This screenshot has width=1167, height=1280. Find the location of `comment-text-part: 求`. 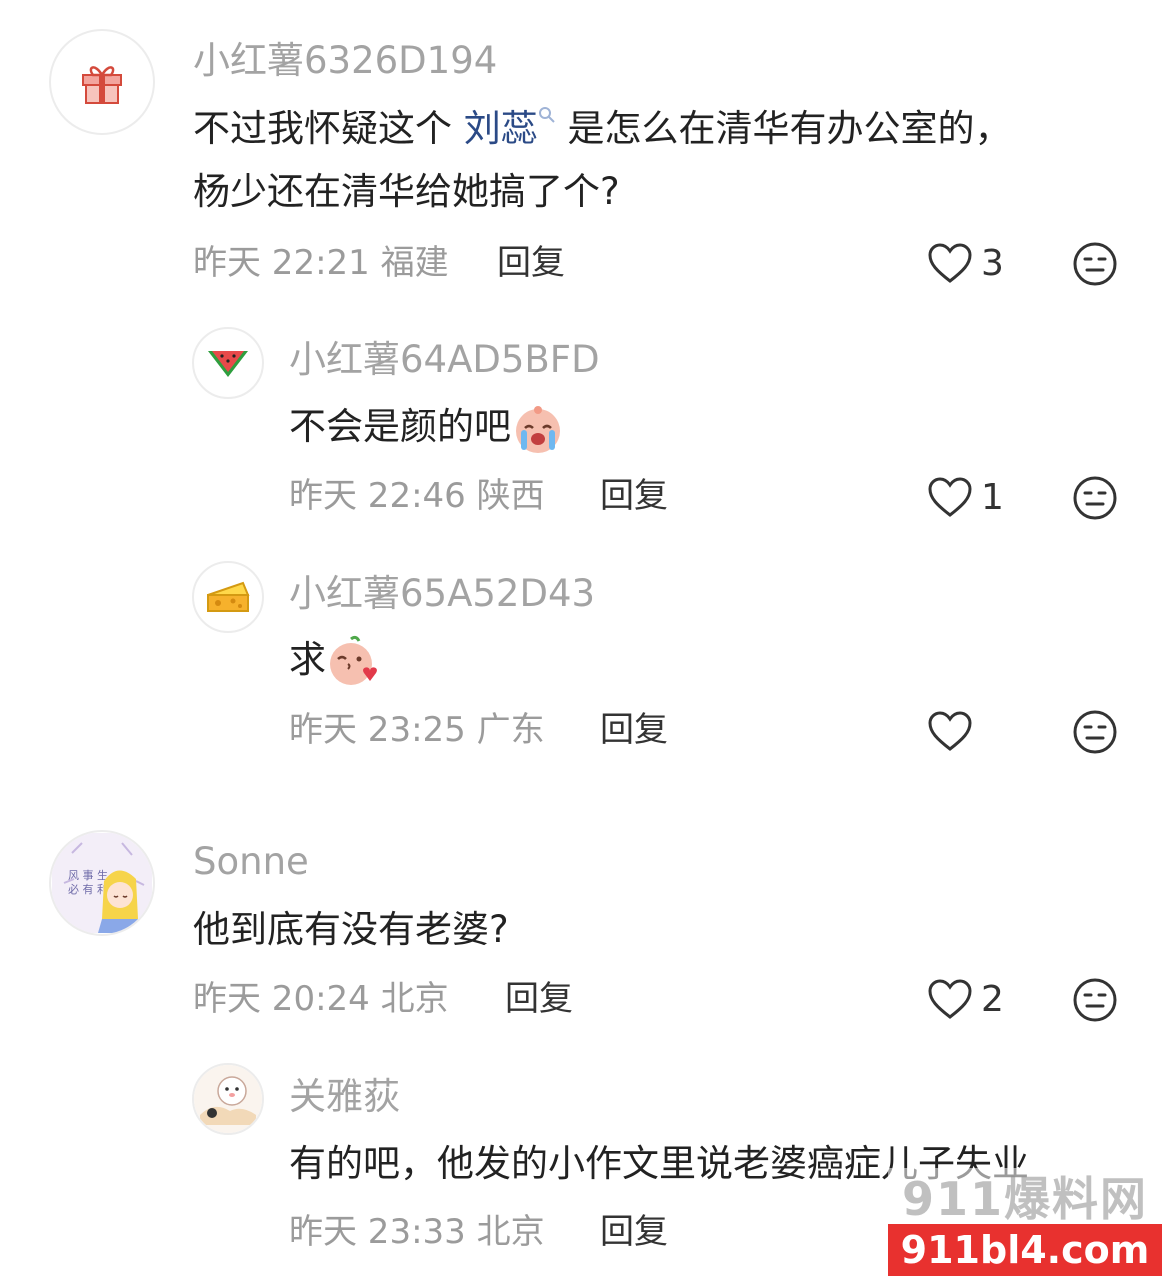

comment-text-part: 求 is located at coordinates (307, 659).